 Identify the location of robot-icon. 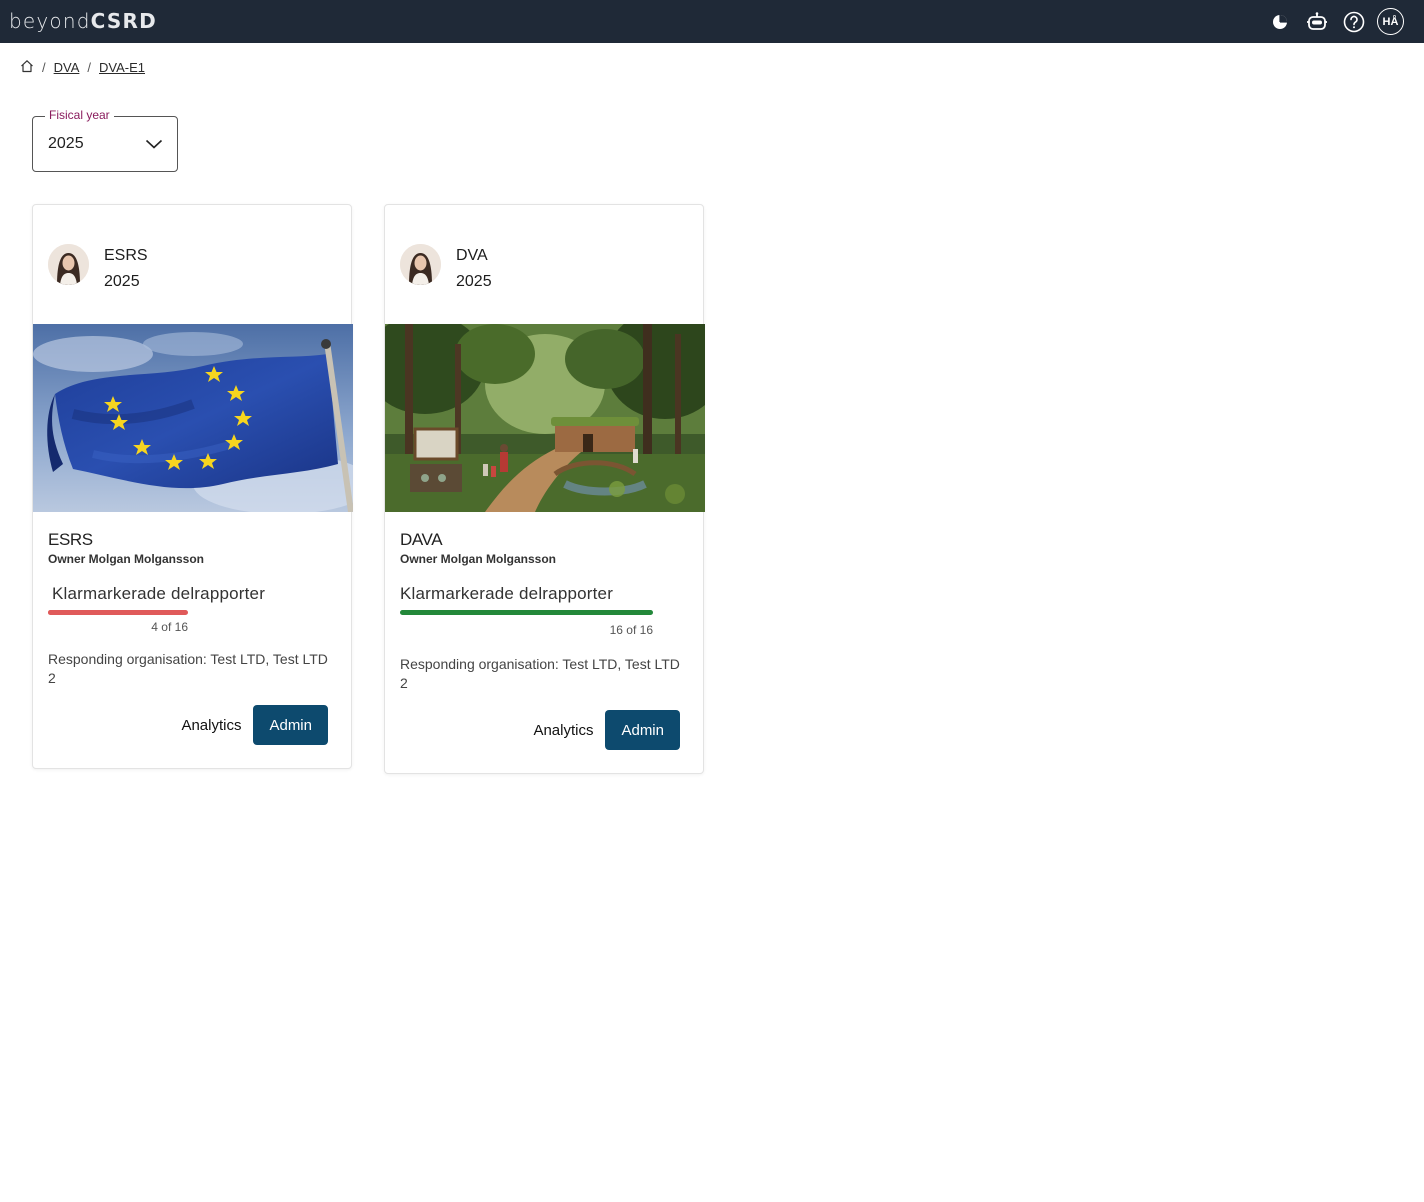
(1316, 21).